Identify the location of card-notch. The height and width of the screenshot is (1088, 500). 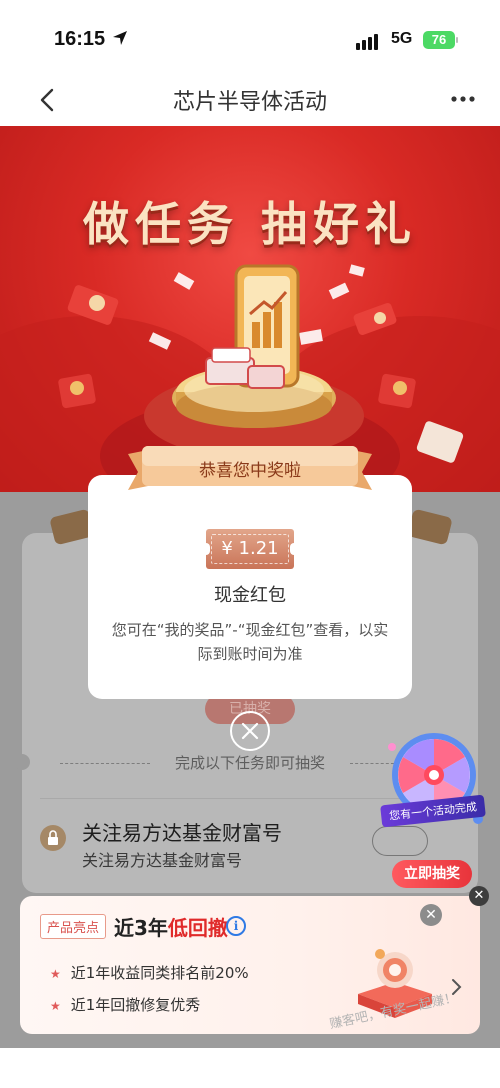
(22, 762).